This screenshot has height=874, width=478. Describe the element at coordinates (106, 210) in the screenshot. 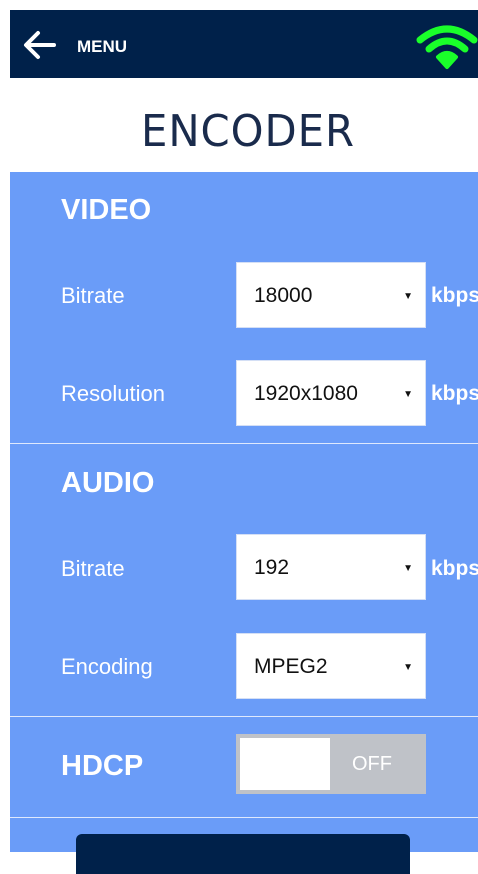

I see `video-section-title: VIDEO` at that location.